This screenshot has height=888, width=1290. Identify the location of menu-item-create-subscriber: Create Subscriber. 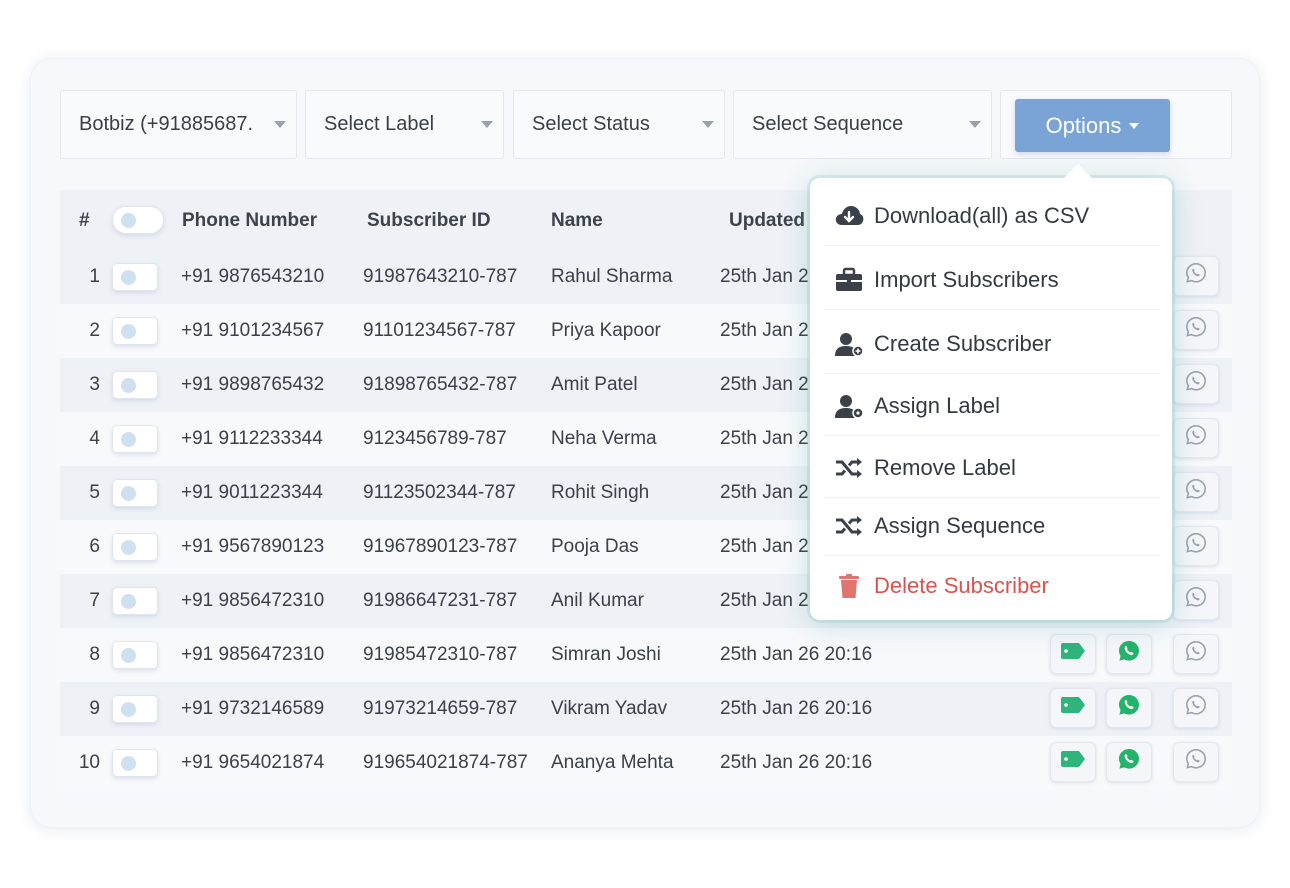
(992, 344).